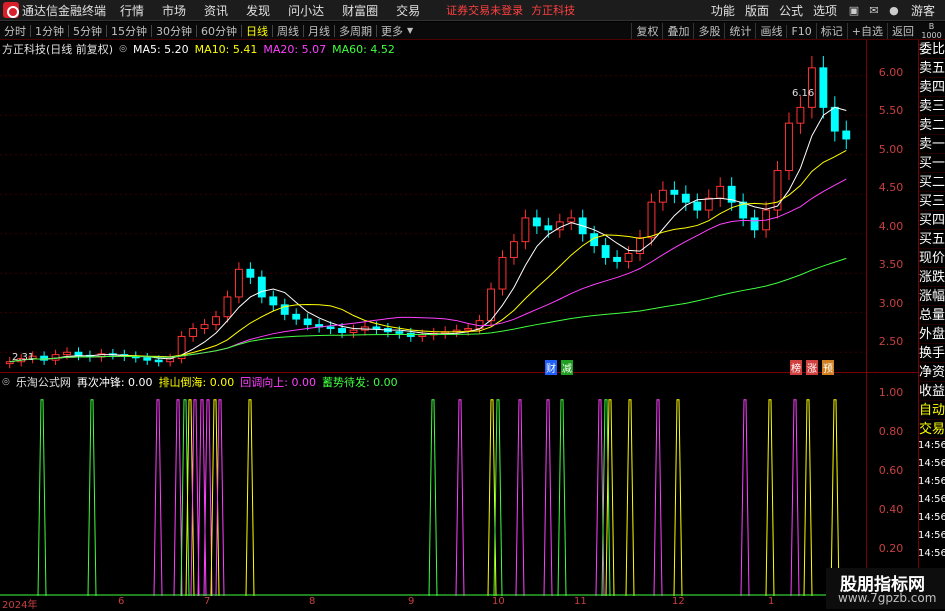  Describe the element at coordinates (902, 31) in the screenshot. I see `tool-back: 返回` at that location.